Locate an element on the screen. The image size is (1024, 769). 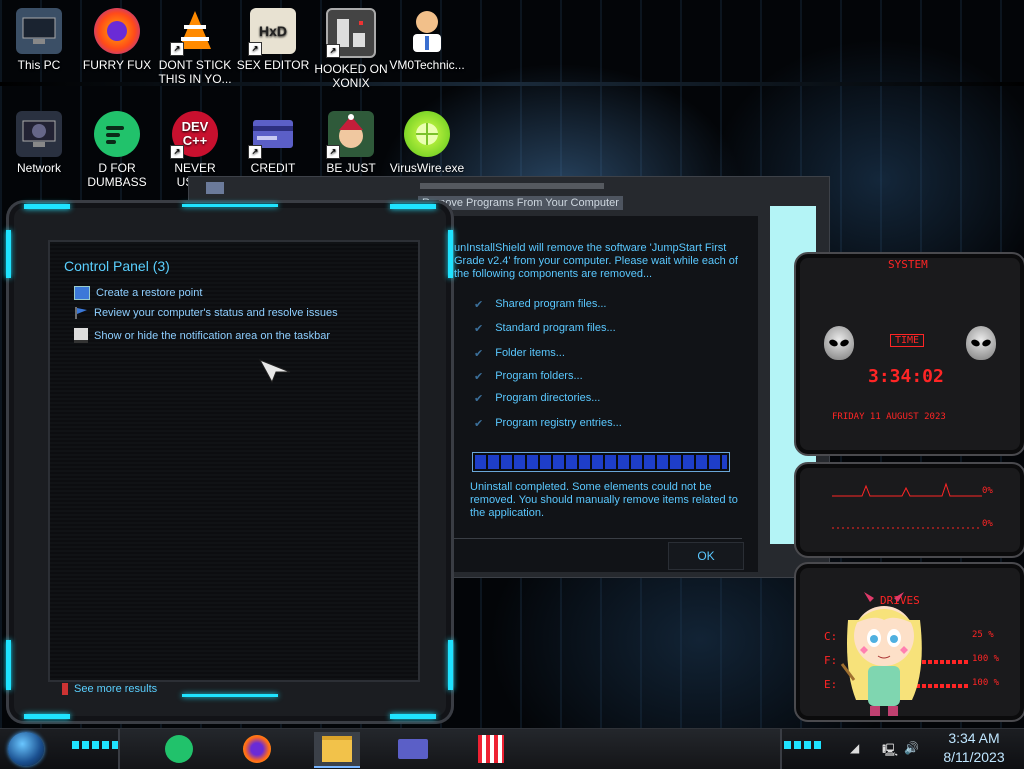
computer-icon is located at coordinates (39, 31).